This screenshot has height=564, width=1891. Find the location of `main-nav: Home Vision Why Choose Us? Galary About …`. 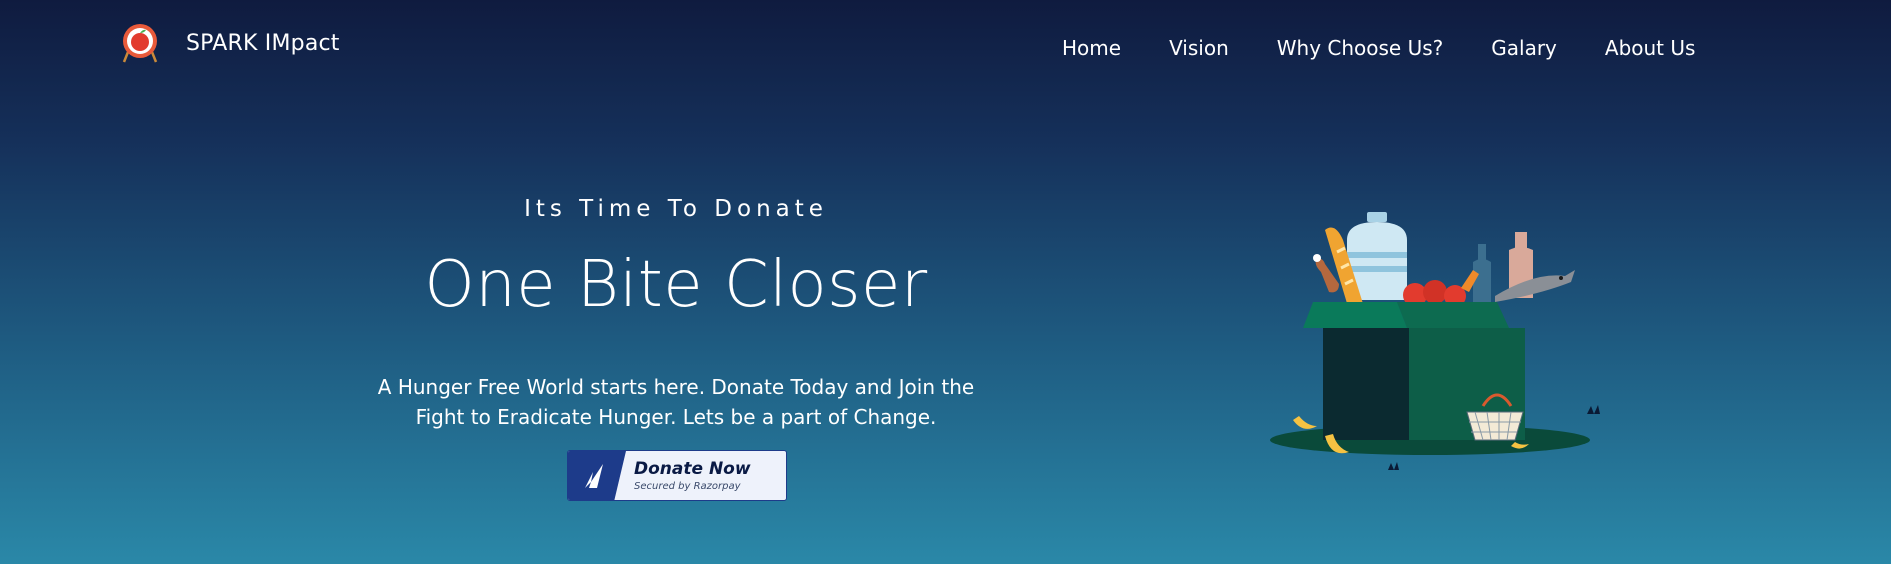

main-nav: Home Vision Why Choose Us? Galary About … is located at coordinates (1378, 48).